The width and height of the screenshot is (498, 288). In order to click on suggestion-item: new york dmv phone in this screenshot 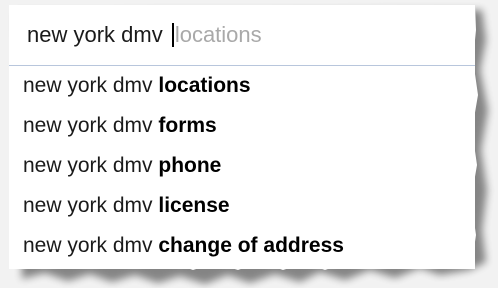, I will do `click(242, 166)`.